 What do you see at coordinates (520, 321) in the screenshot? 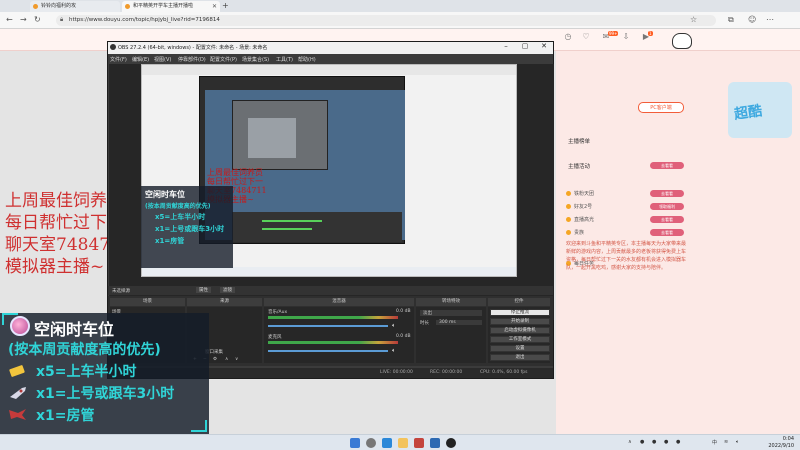
I see `start-recording-button: 开始录制` at bounding box center [520, 321].